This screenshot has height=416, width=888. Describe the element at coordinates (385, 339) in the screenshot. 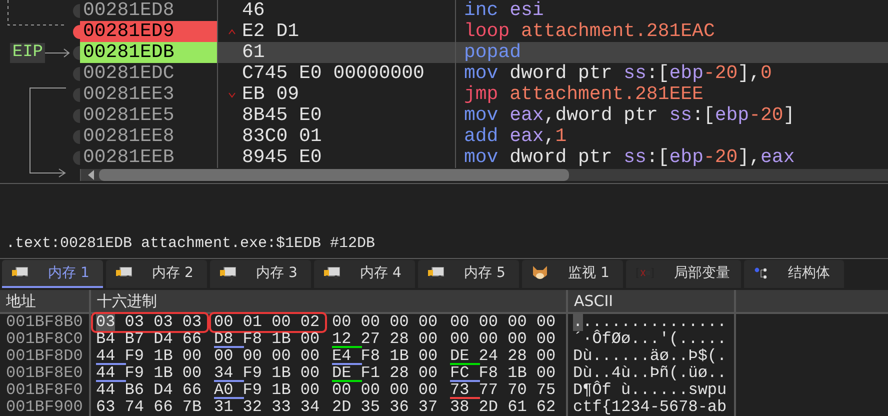

I see `hex-bytes: 12 27 28 00` at that location.